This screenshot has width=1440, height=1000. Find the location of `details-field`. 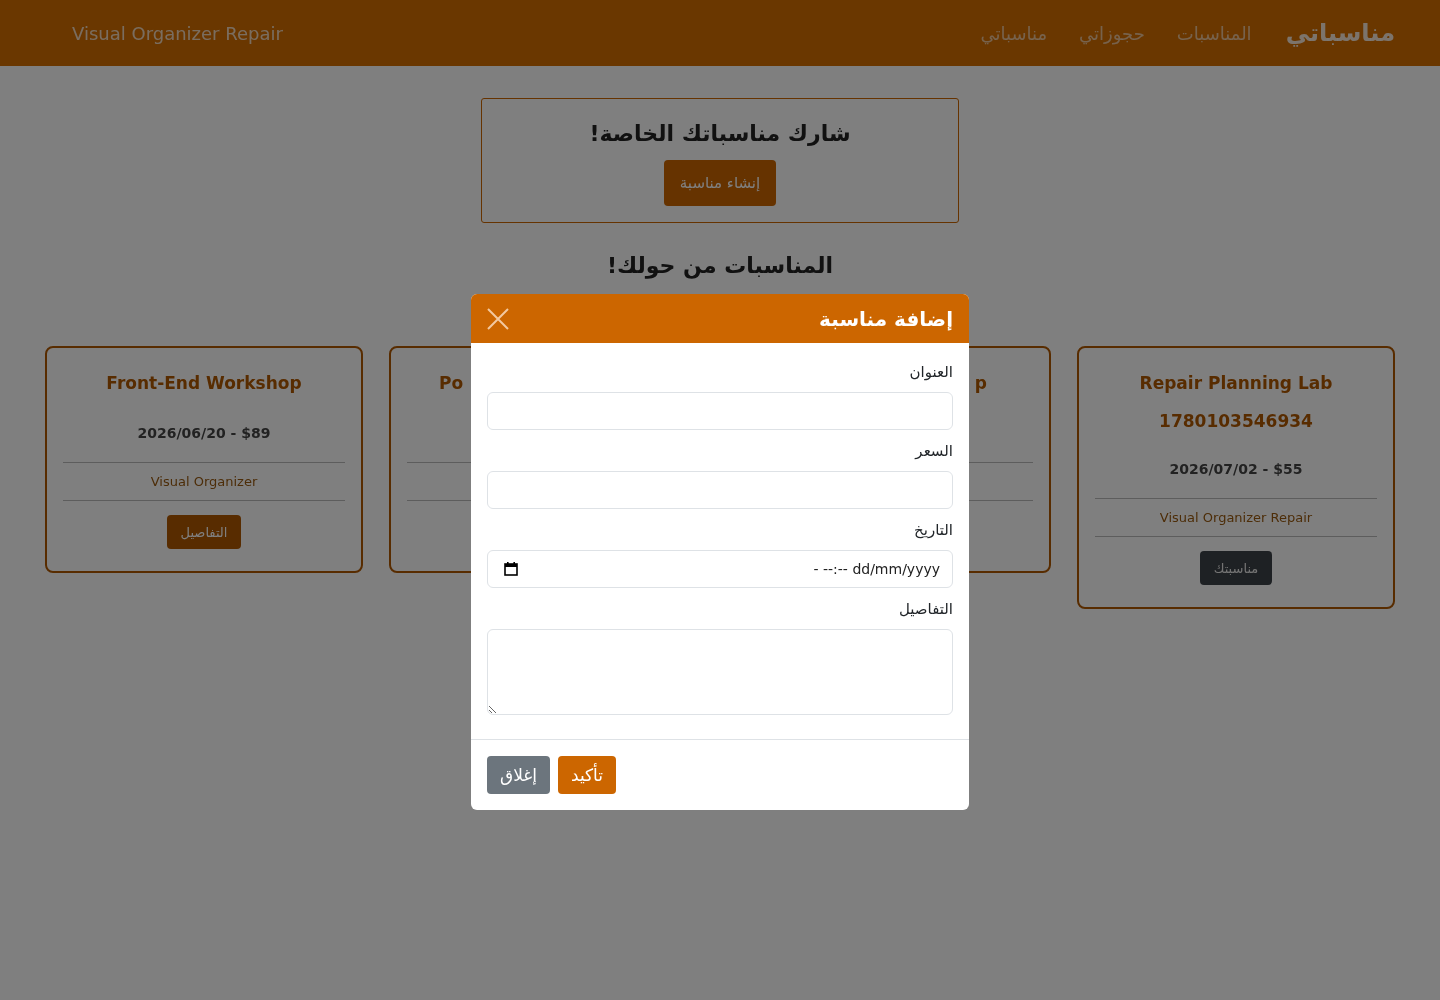

details-field is located at coordinates (720, 672).